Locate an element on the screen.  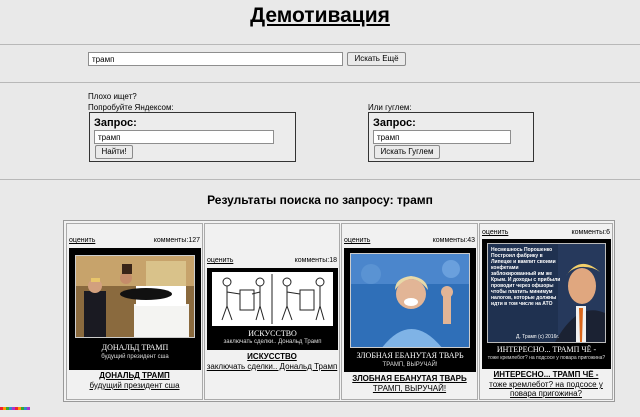
card-subtitle-link: будущий президент сша is located at coordinates (134, 385).